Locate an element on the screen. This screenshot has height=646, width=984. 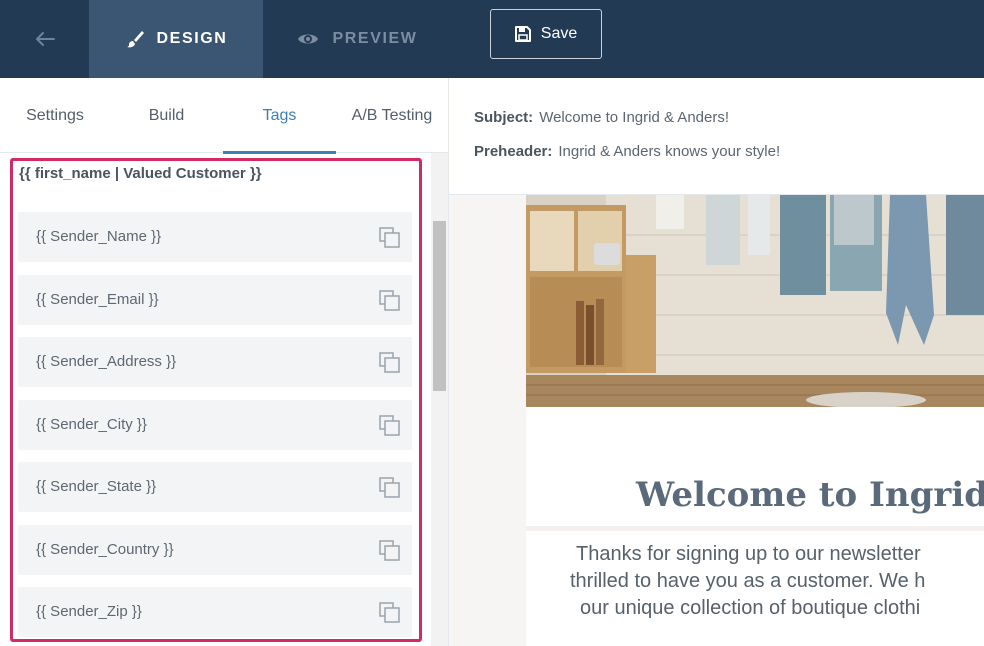
email-body-line: Thanks for signing up to our newsletter is located at coordinates (748, 554).